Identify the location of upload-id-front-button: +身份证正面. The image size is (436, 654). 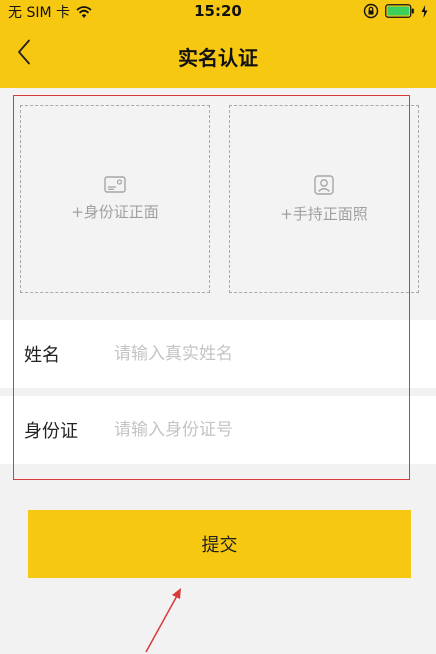
(115, 199).